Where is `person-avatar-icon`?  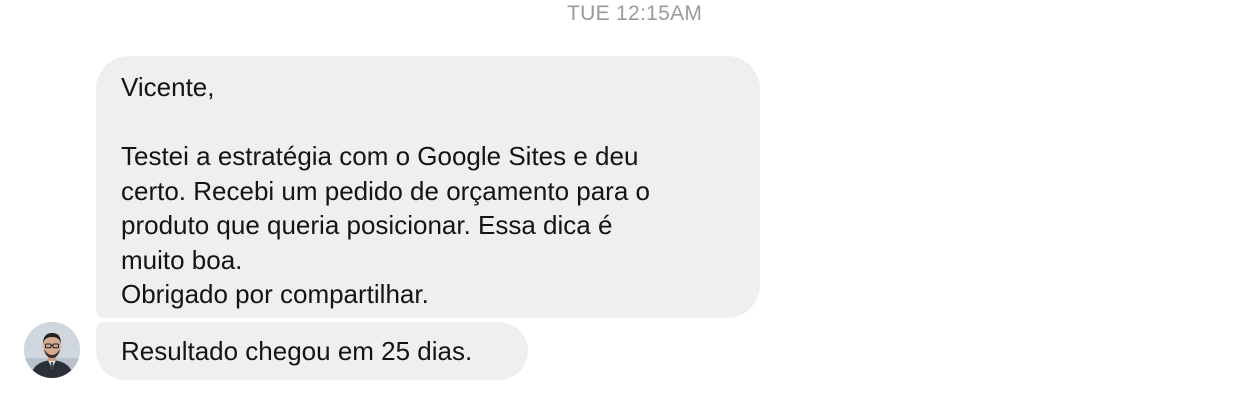
person-avatar-icon is located at coordinates (52, 350).